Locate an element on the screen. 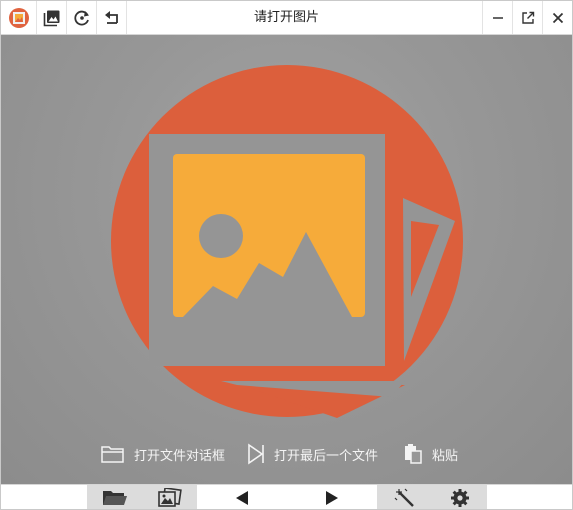 The image size is (573, 510). undo-button is located at coordinates (112, 17).